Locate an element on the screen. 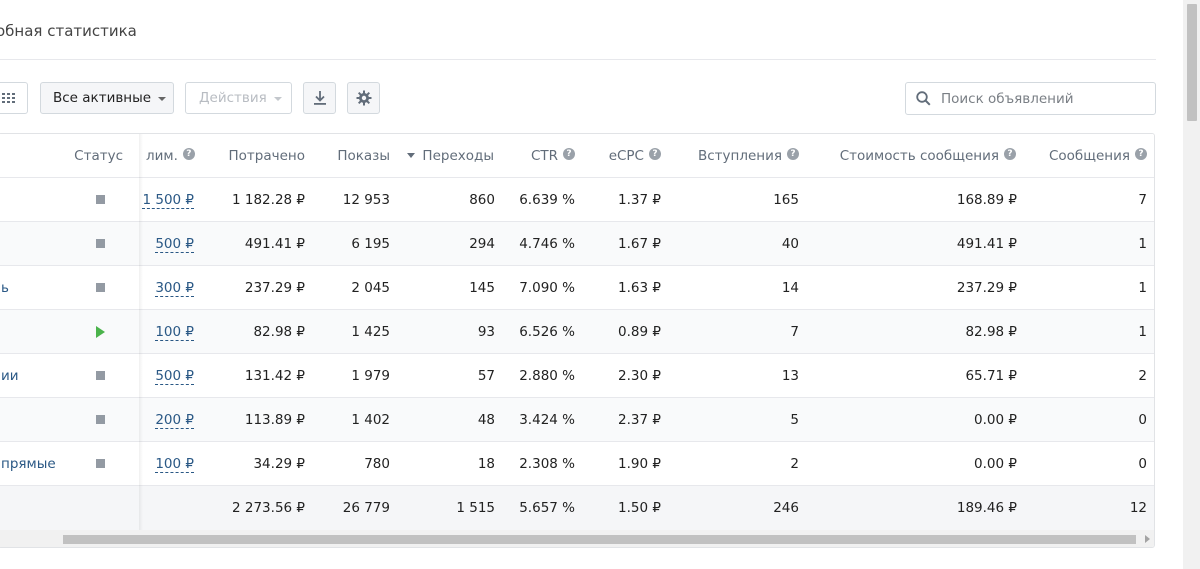  view-grid-button is located at coordinates (14, 98).